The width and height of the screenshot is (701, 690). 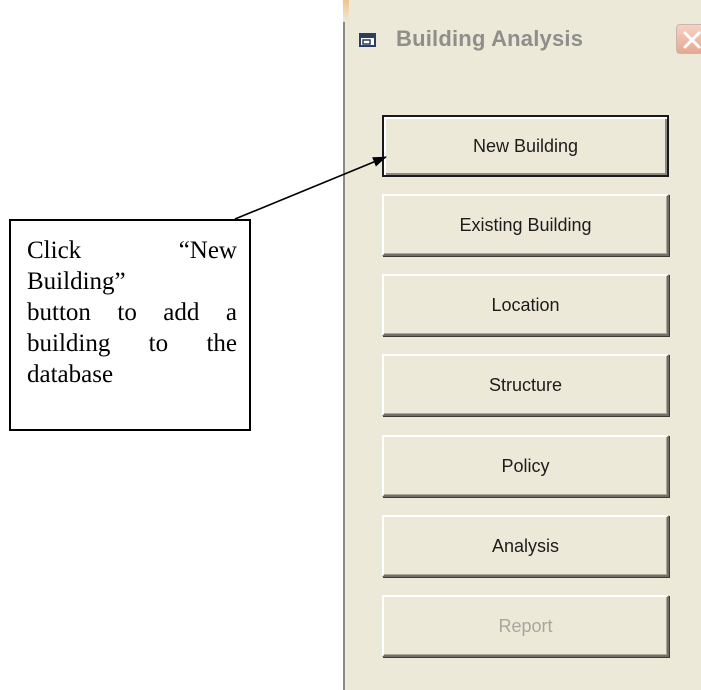 I want to click on location-button: Location, so click(x=525, y=305).